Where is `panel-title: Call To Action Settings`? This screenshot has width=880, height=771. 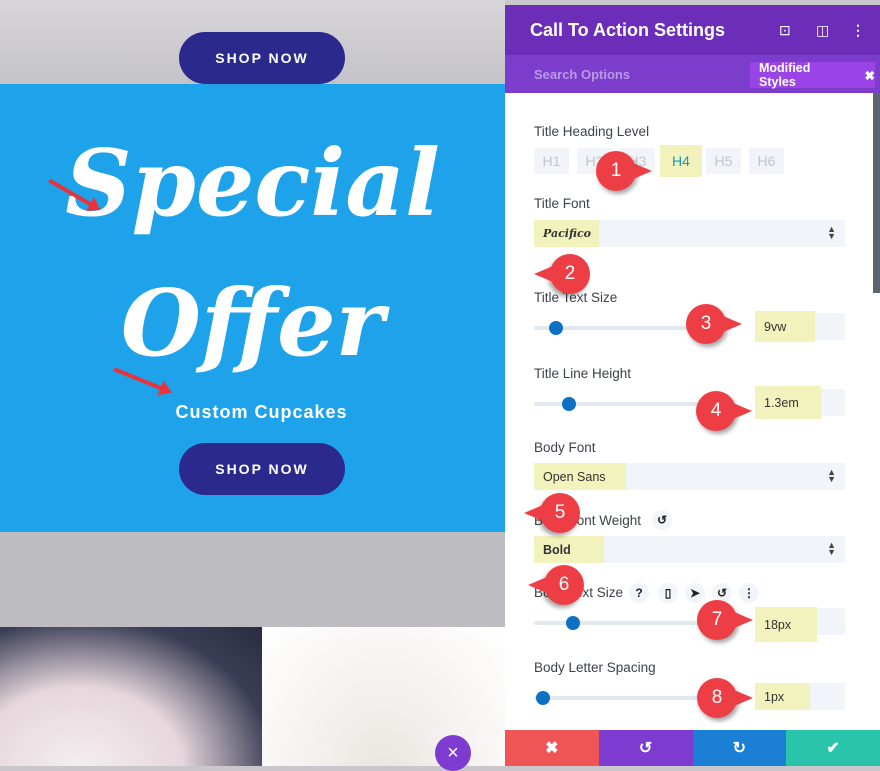
panel-title: Call To Action Settings is located at coordinates (628, 29).